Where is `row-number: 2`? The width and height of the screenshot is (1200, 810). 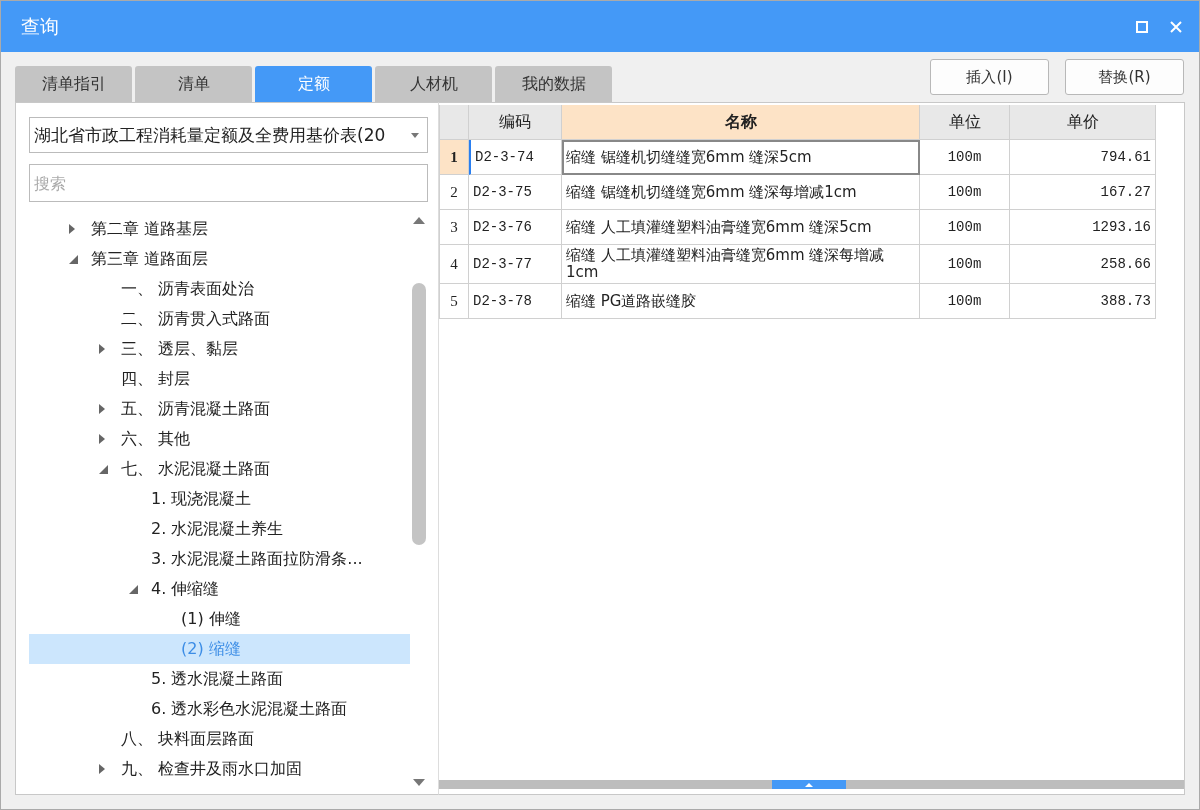 row-number: 2 is located at coordinates (454, 192).